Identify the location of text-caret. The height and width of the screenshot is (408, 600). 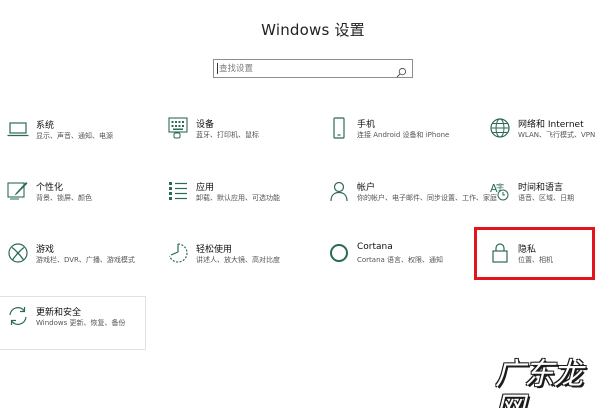
(217, 68).